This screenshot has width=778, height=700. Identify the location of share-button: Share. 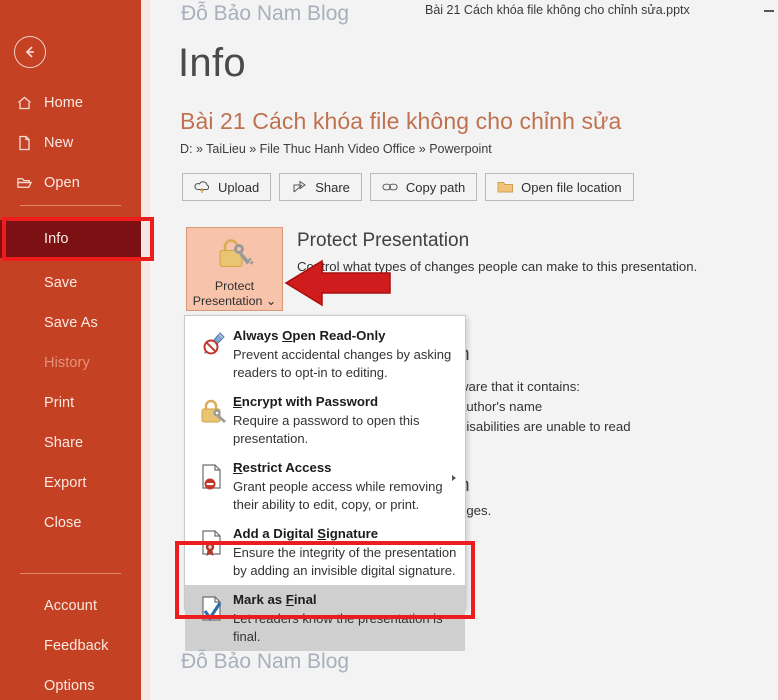
(320, 187).